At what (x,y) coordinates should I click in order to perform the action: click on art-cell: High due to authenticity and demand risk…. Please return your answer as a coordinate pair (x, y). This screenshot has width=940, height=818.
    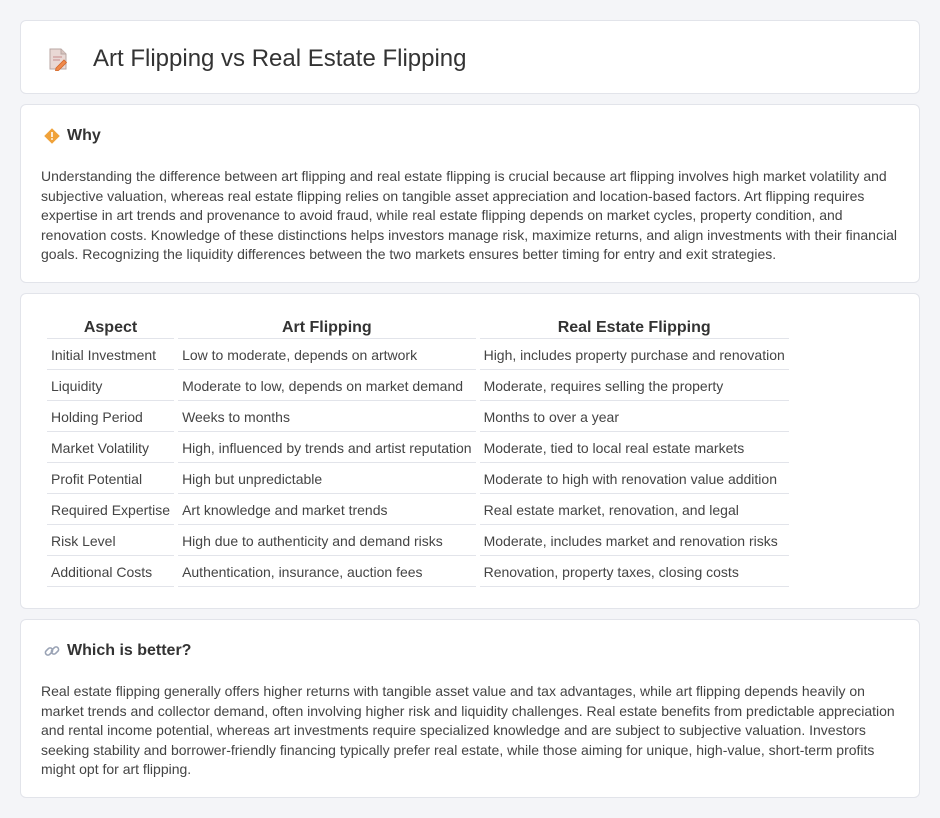
    Looking at the image, I should click on (327, 541).